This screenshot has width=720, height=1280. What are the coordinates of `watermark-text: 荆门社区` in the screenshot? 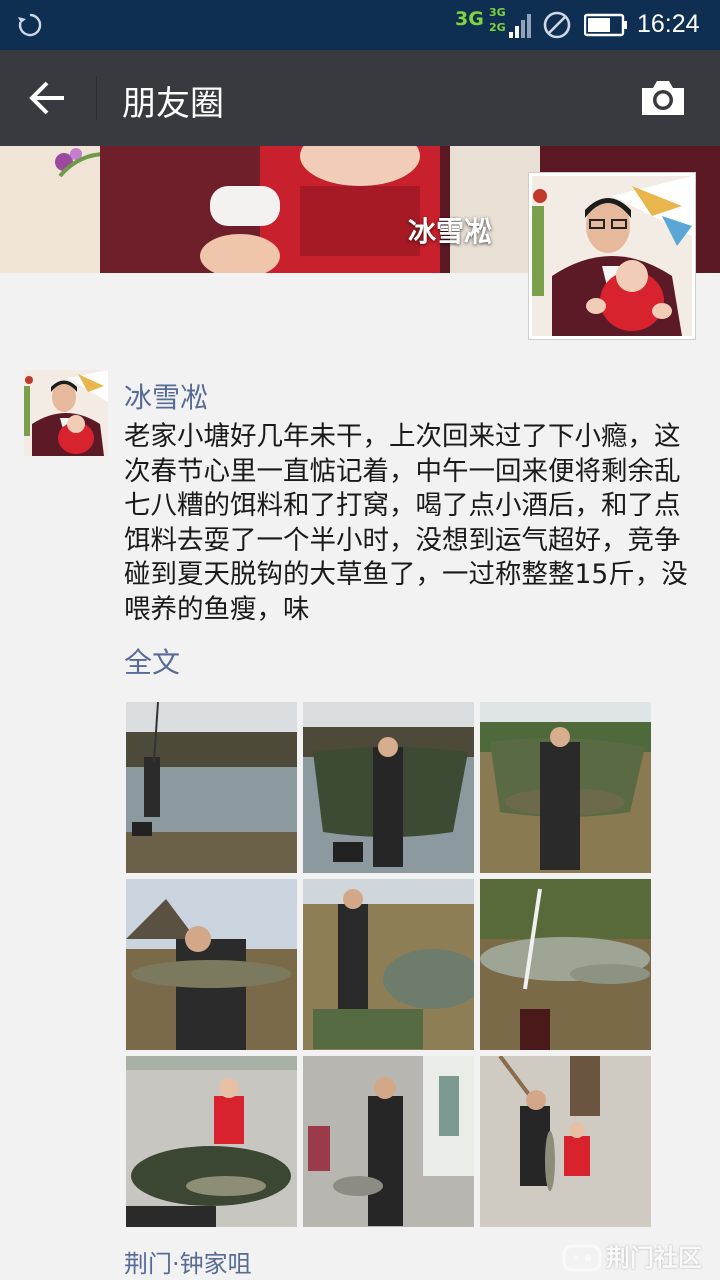 It's located at (654, 1258).